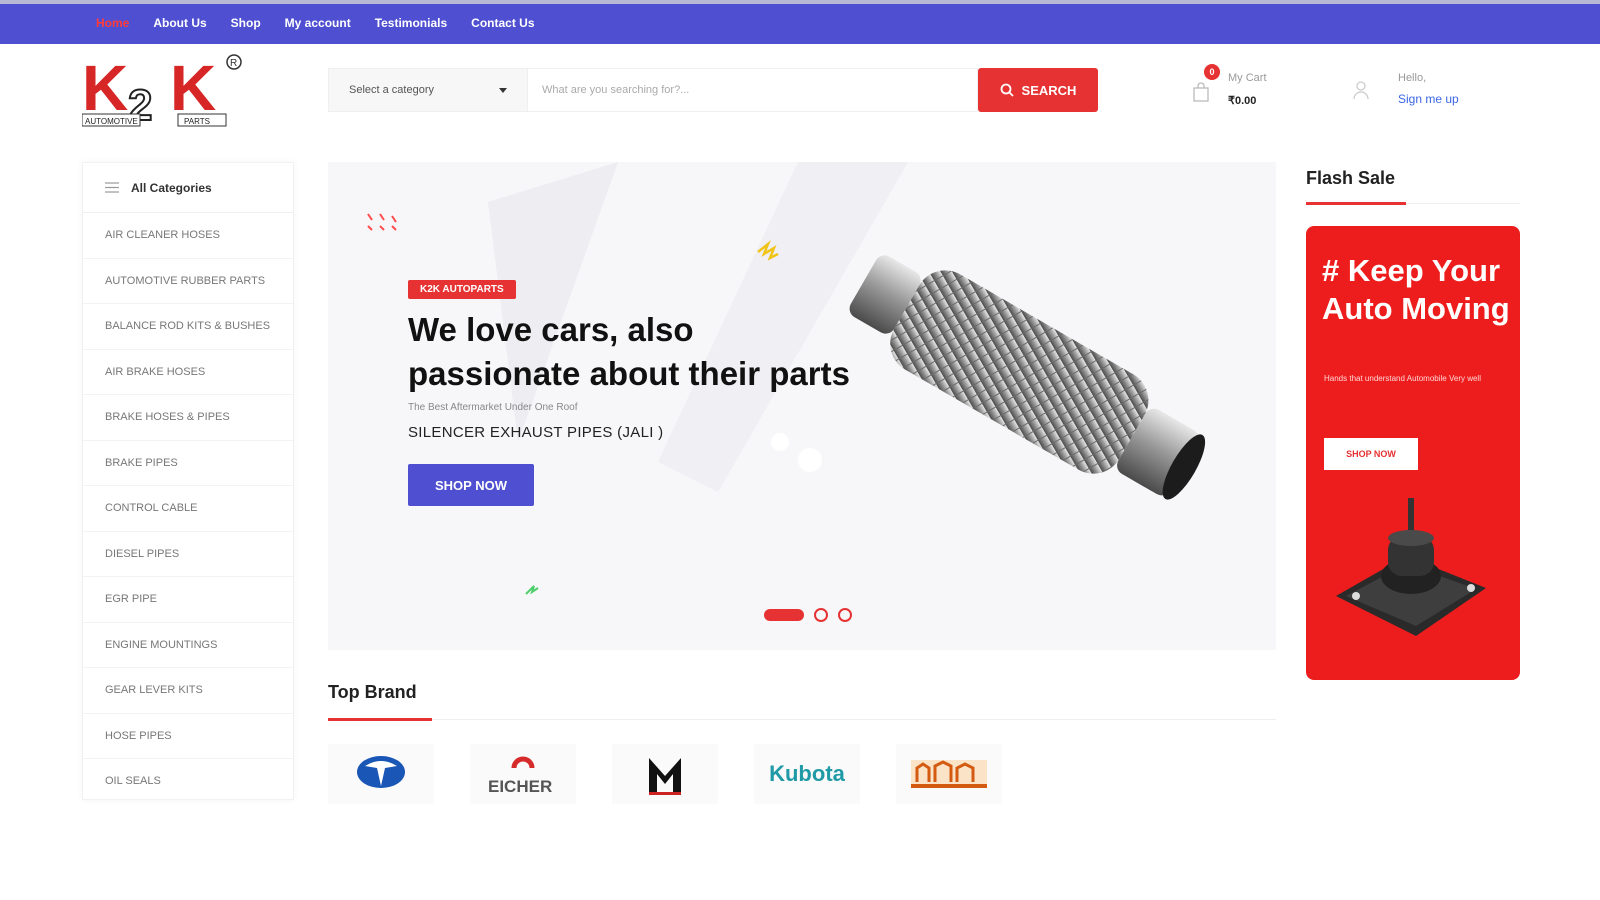 This screenshot has height=900, width=1600. What do you see at coordinates (1428, 99) in the screenshot?
I see `sign-up-link: Sign me up` at bounding box center [1428, 99].